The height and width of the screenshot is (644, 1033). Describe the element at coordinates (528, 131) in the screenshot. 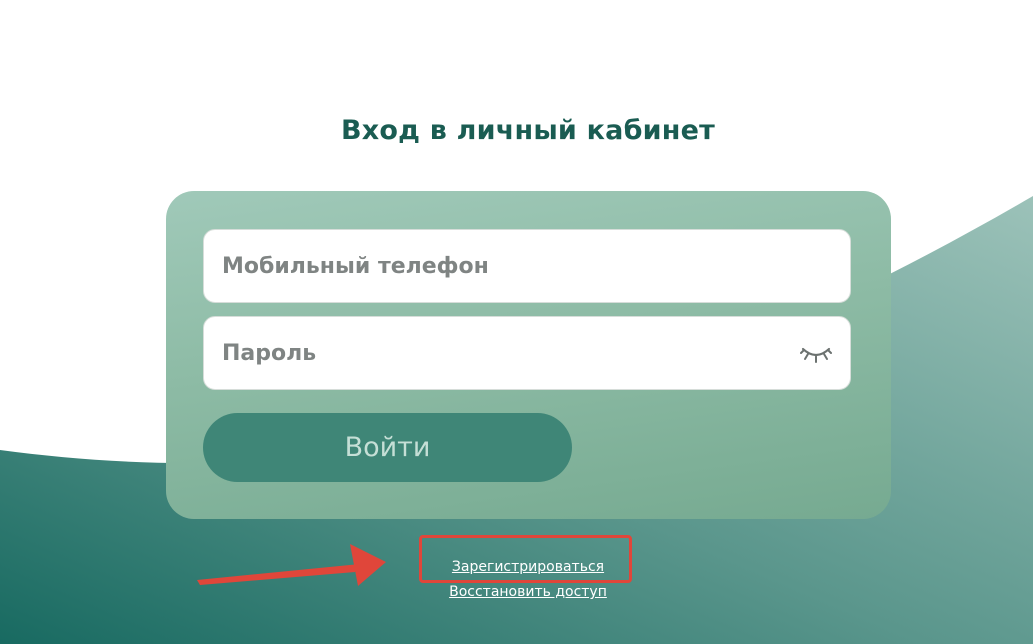

I see `page-title: Вход в личный кабинет` at that location.